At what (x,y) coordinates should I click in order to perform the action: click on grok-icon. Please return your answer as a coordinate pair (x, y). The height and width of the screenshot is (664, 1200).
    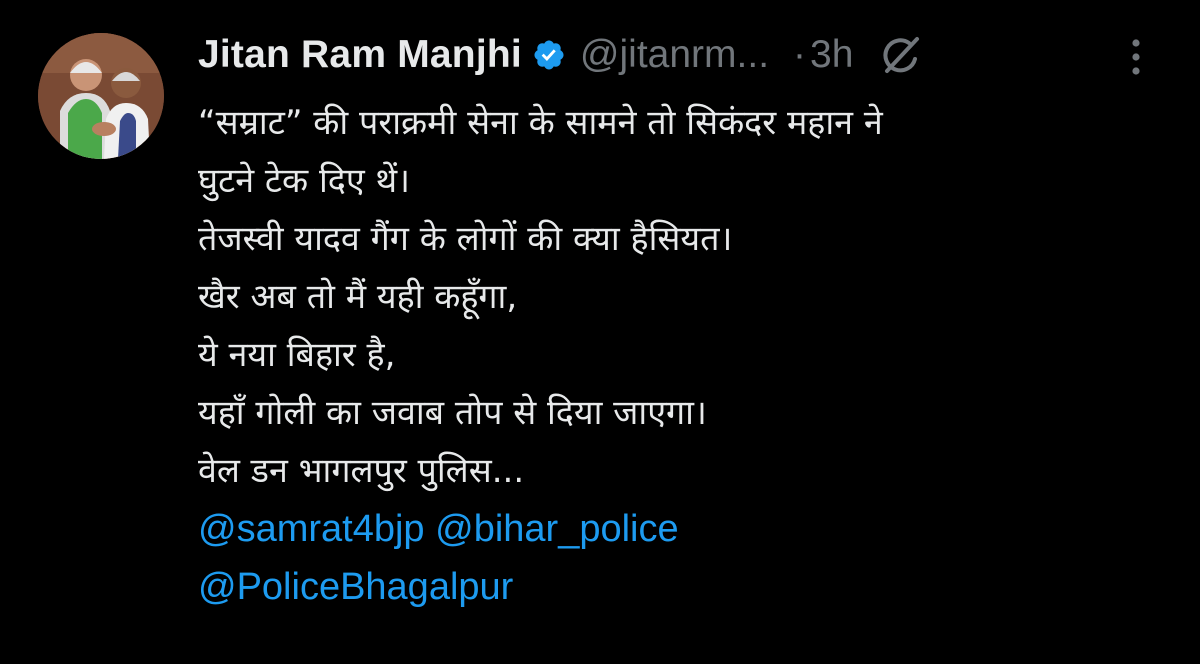
    Looking at the image, I should click on (901, 55).